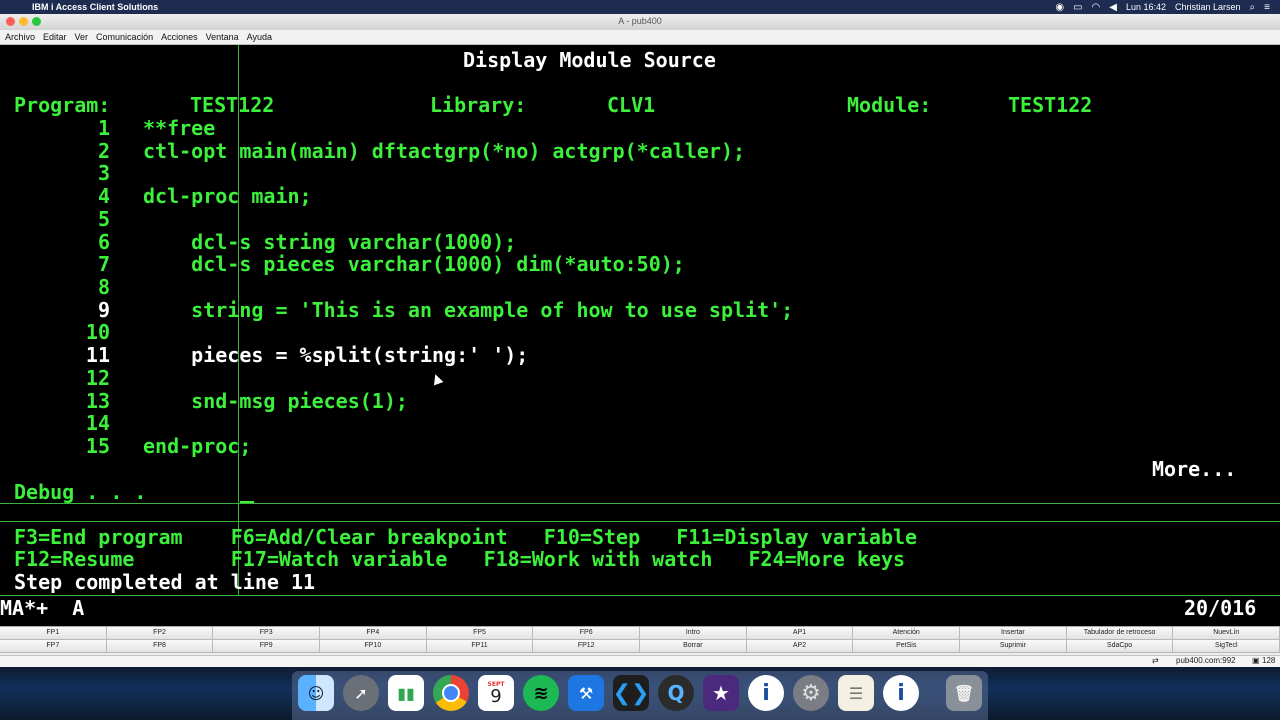 This screenshot has height=720, width=1280. What do you see at coordinates (1120, 646) in the screenshot?
I see `key-field-exit: SdaCpo` at bounding box center [1120, 646].